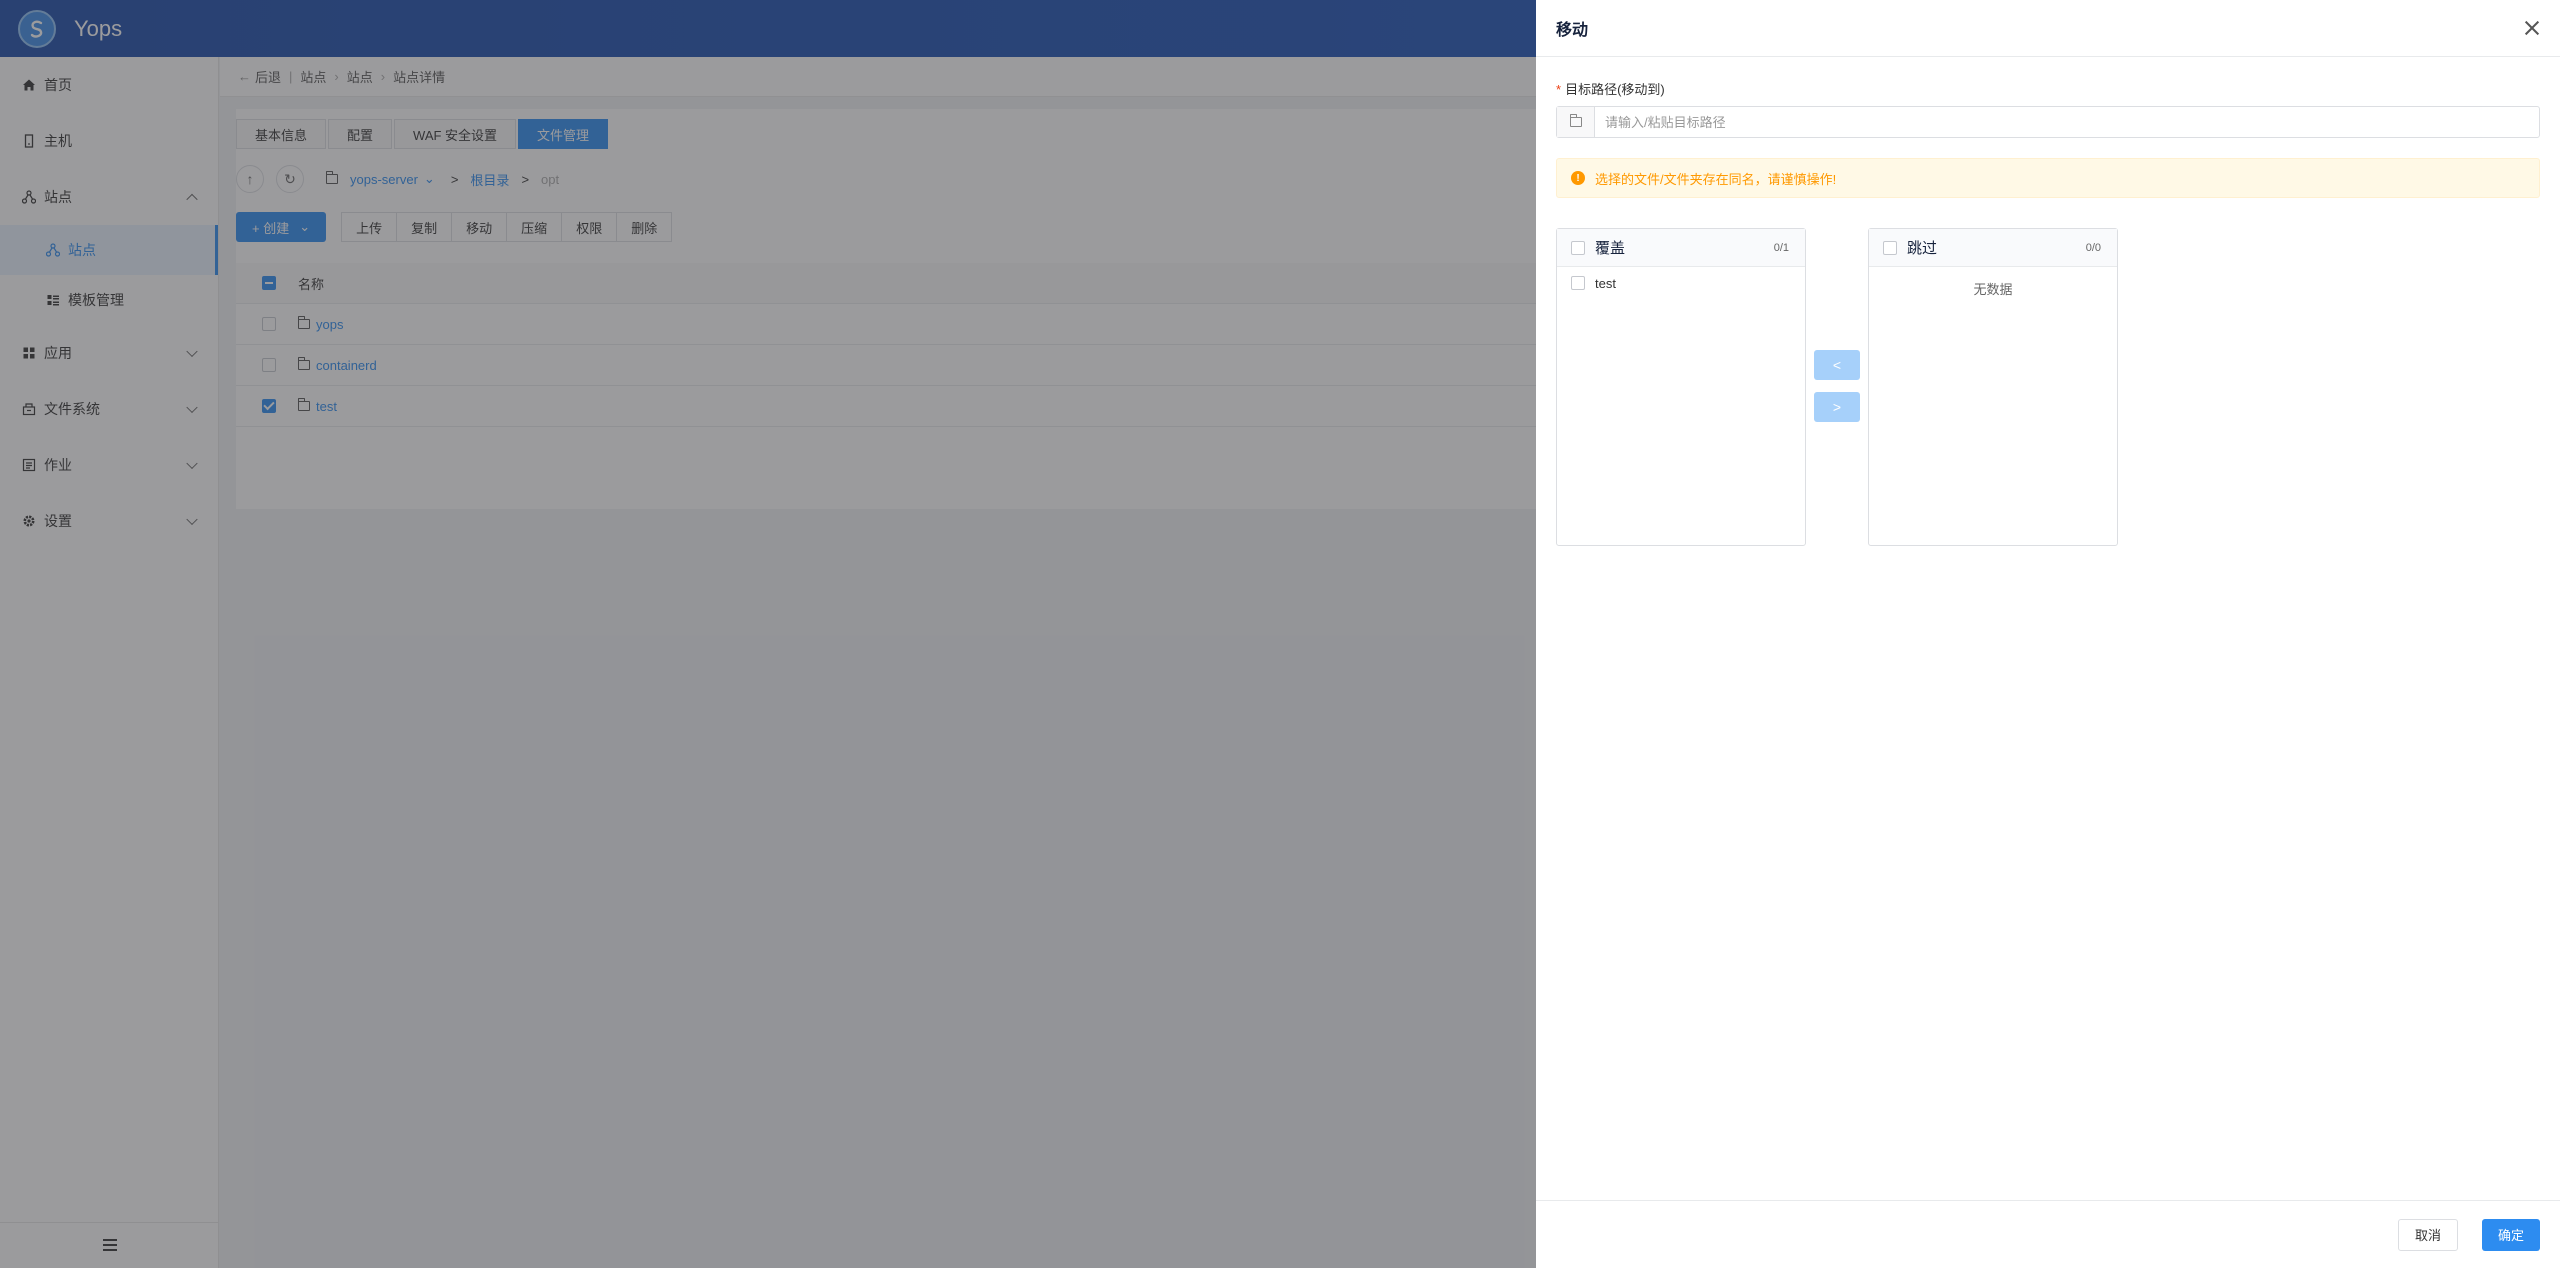 The image size is (2560, 1268). What do you see at coordinates (1993, 248) in the screenshot?
I see `skip-panel-header: 跳过 0/0` at bounding box center [1993, 248].